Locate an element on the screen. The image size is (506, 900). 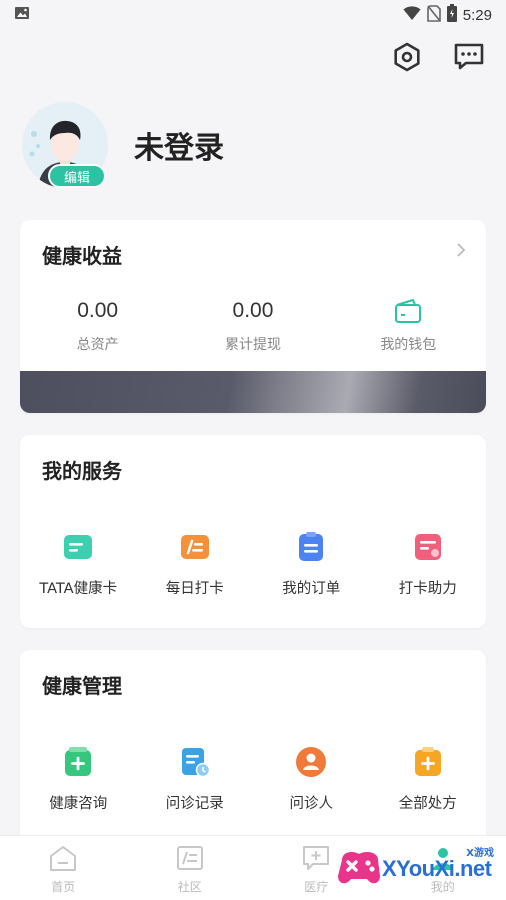
chat-bubble-icon is located at coordinates (469, 59).